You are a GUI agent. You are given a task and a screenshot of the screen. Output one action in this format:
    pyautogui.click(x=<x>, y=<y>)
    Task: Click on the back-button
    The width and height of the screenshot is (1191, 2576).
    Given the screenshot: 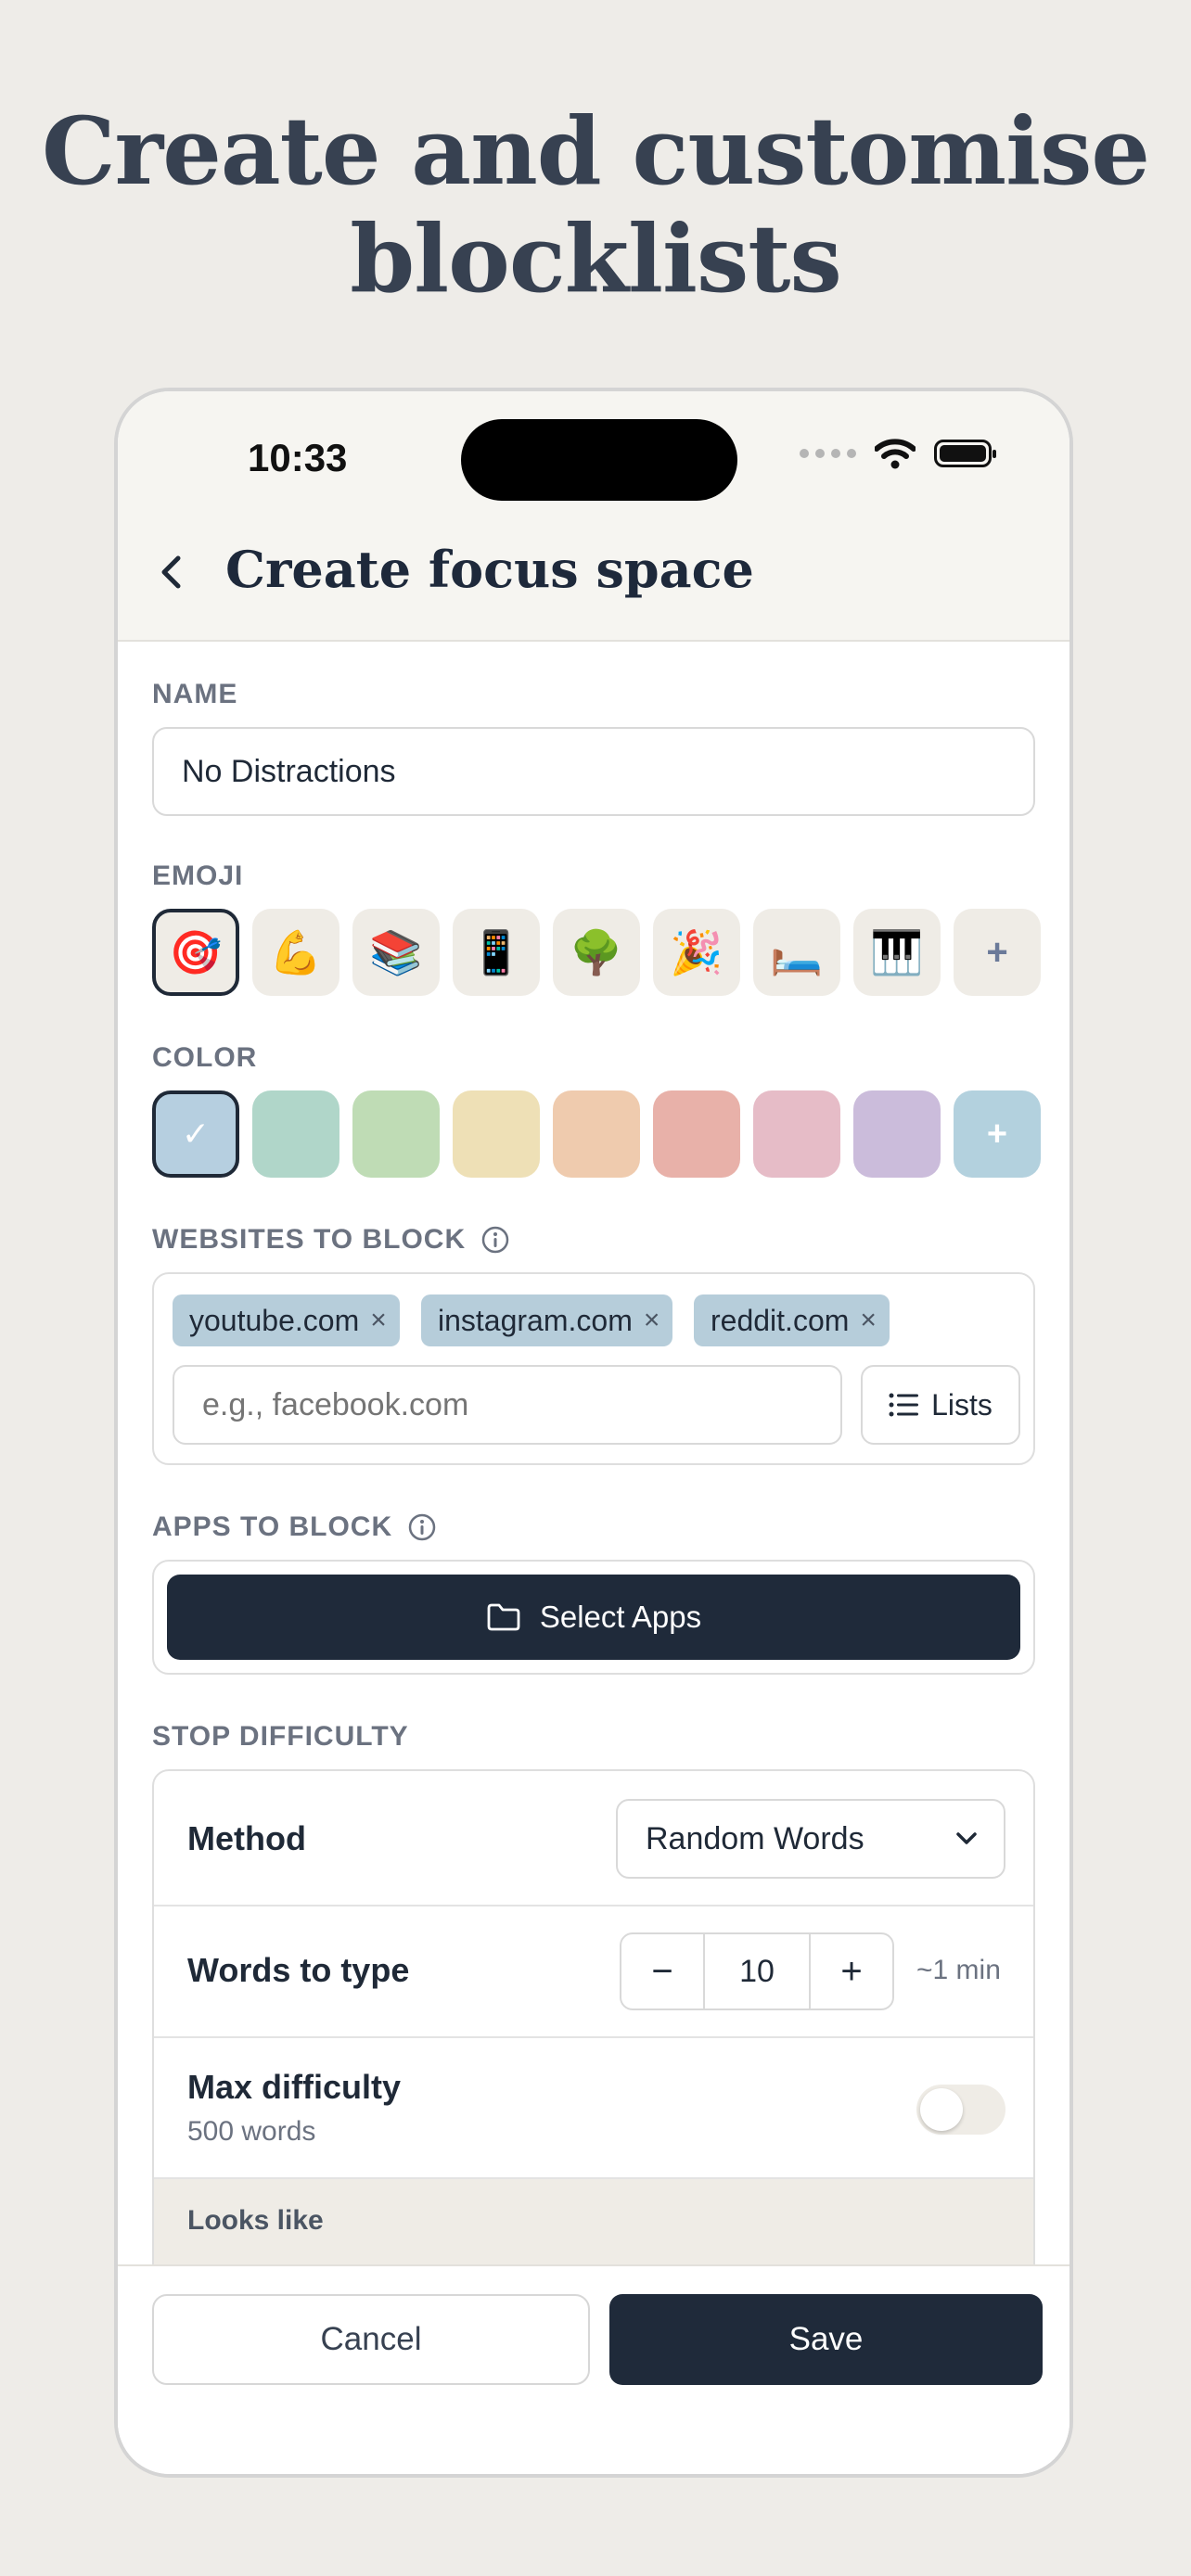 What is the action you would take?
    pyautogui.click(x=171, y=572)
    